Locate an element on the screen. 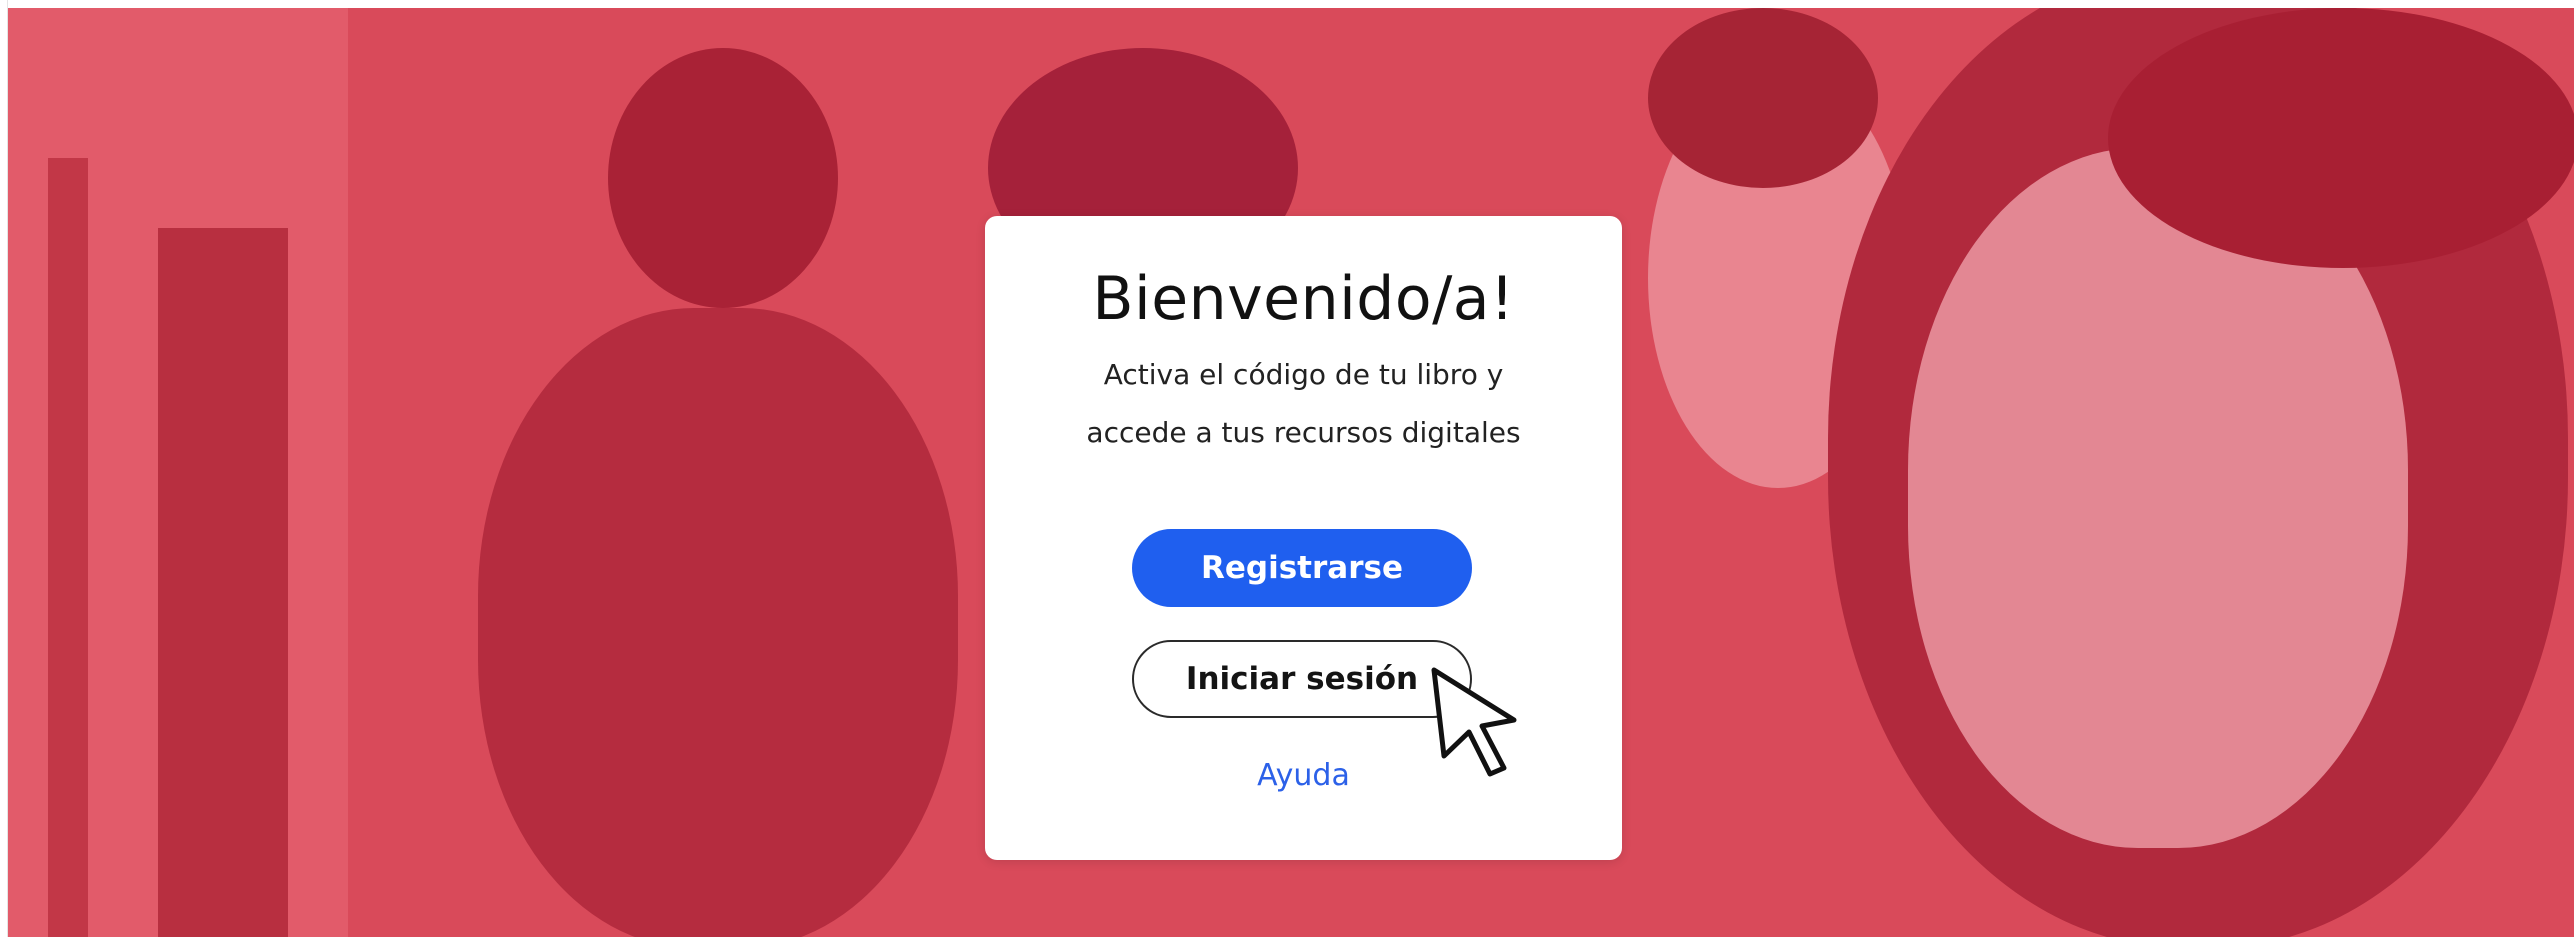  top-edge is located at coordinates (1287, 4).